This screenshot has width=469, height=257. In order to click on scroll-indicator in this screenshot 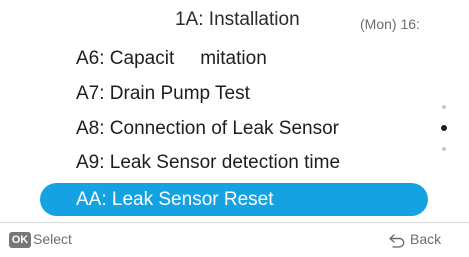, I will do `click(444, 130)`.